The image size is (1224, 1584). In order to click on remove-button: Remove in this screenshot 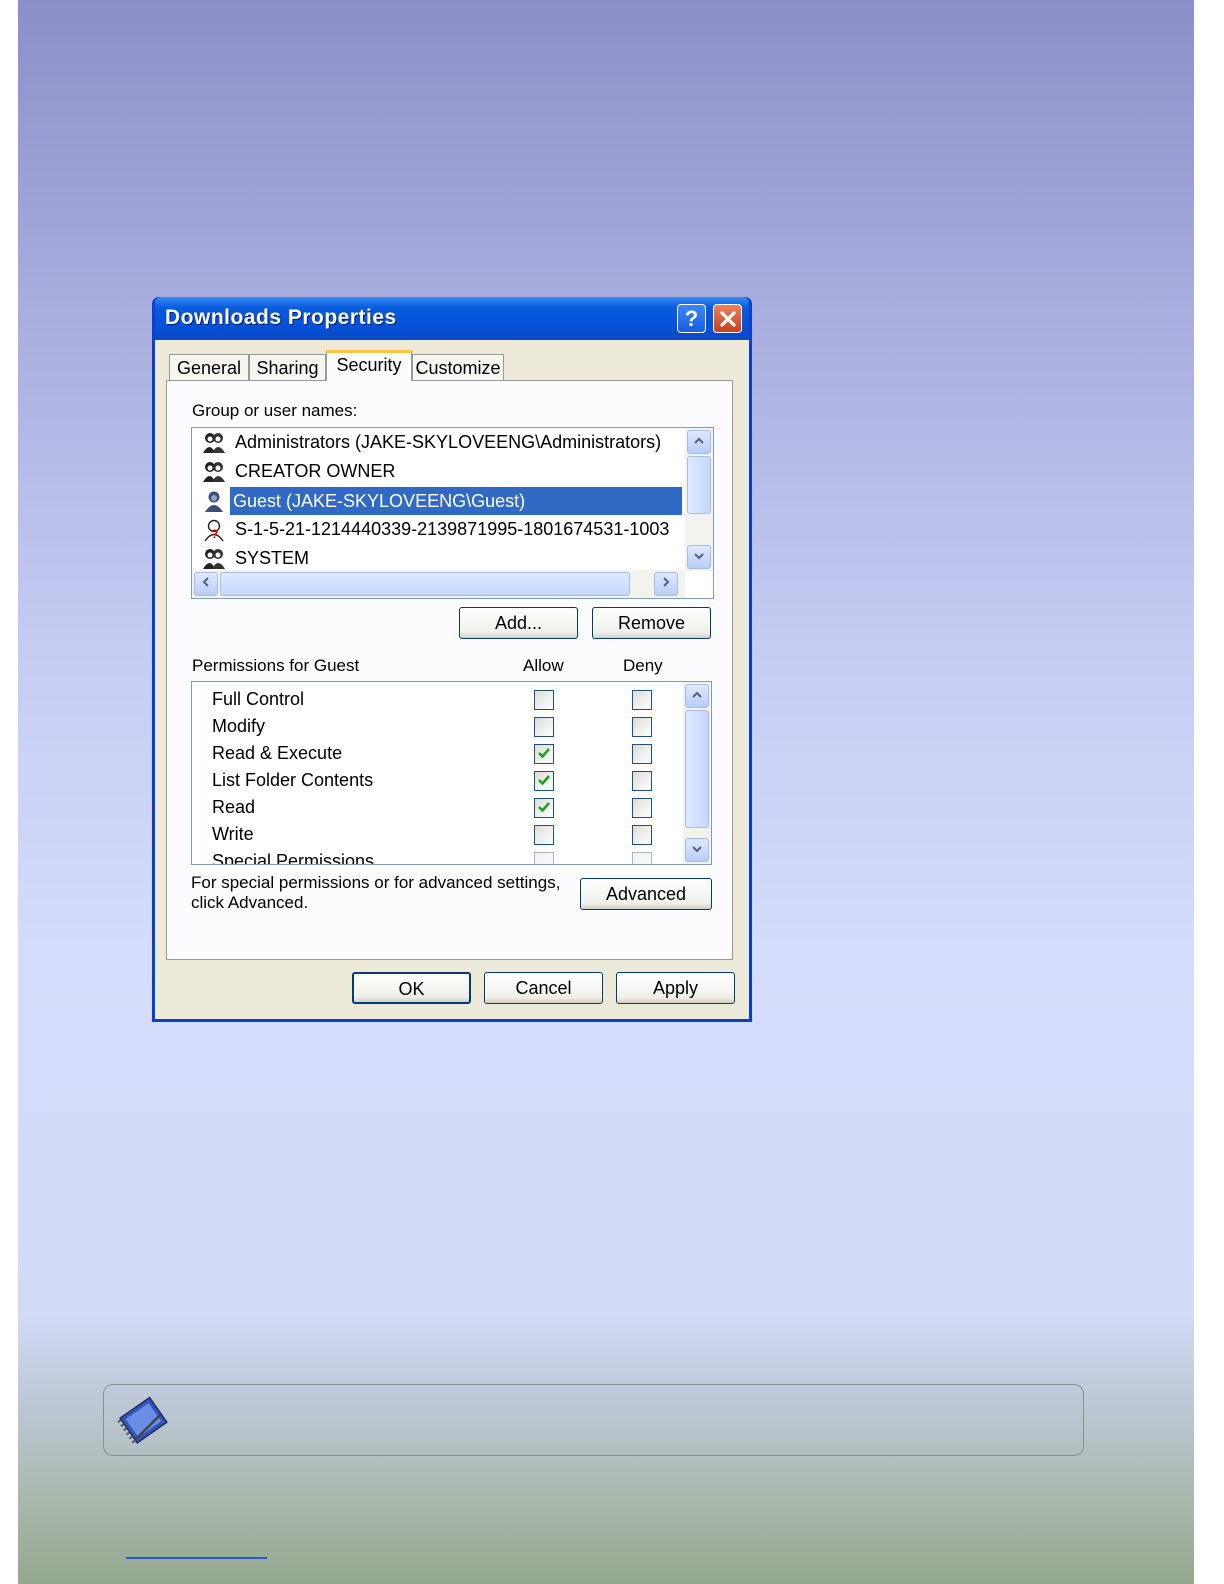, I will do `click(651, 623)`.